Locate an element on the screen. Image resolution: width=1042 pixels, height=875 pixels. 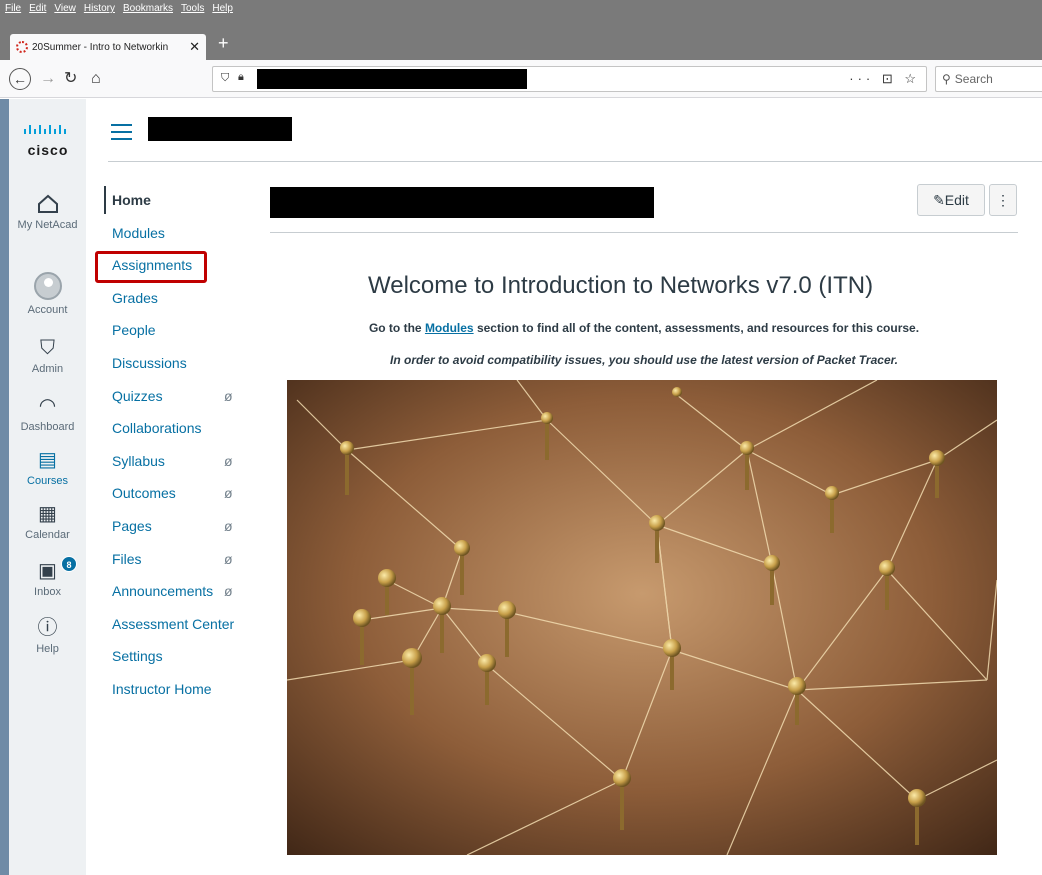
instruction-text-before: Go to the is located at coordinates (396, 328).